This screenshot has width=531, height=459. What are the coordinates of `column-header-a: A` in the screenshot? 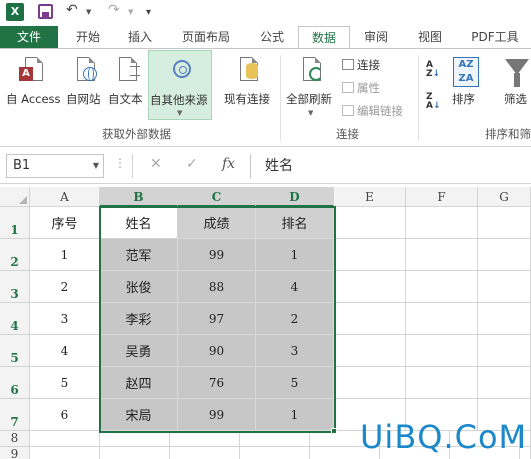 It's located at (65, 197).